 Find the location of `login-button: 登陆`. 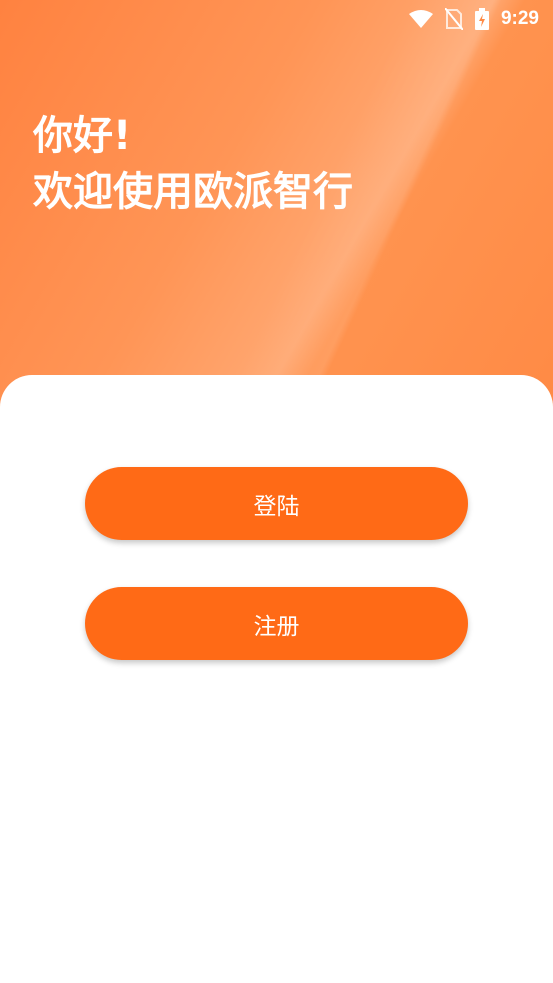

login-button: 登陆 is located at coordinates (276, 503).